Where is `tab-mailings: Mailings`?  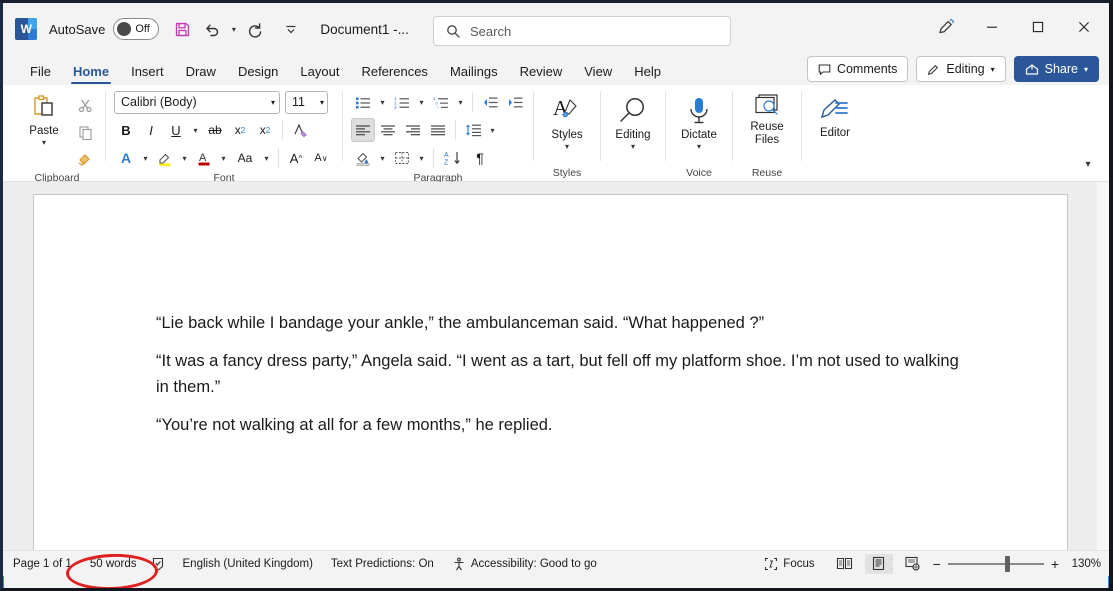 tab-mailings: Mailings is located at coordinates (474, 73).